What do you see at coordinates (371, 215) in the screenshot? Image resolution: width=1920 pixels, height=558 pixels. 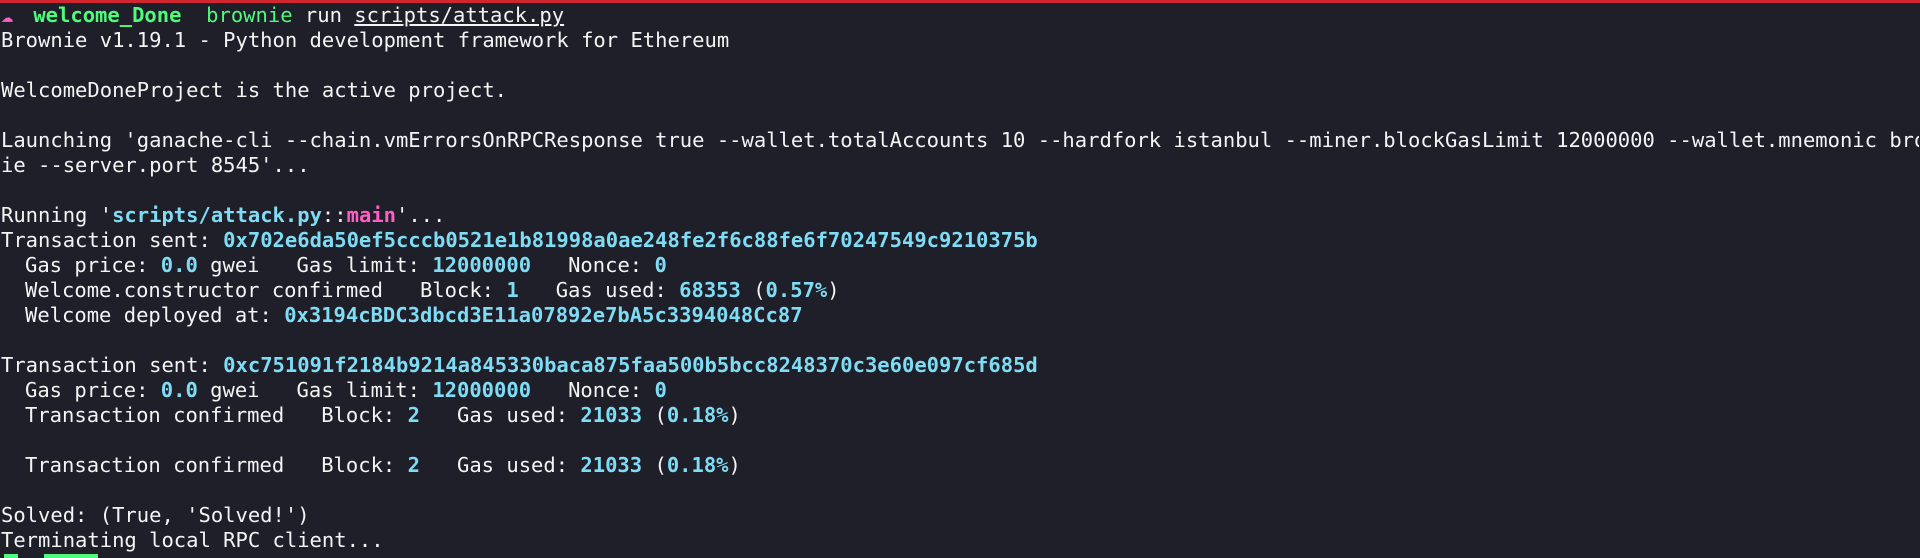 I see `running-function: main` at bounding box center [371, 215].